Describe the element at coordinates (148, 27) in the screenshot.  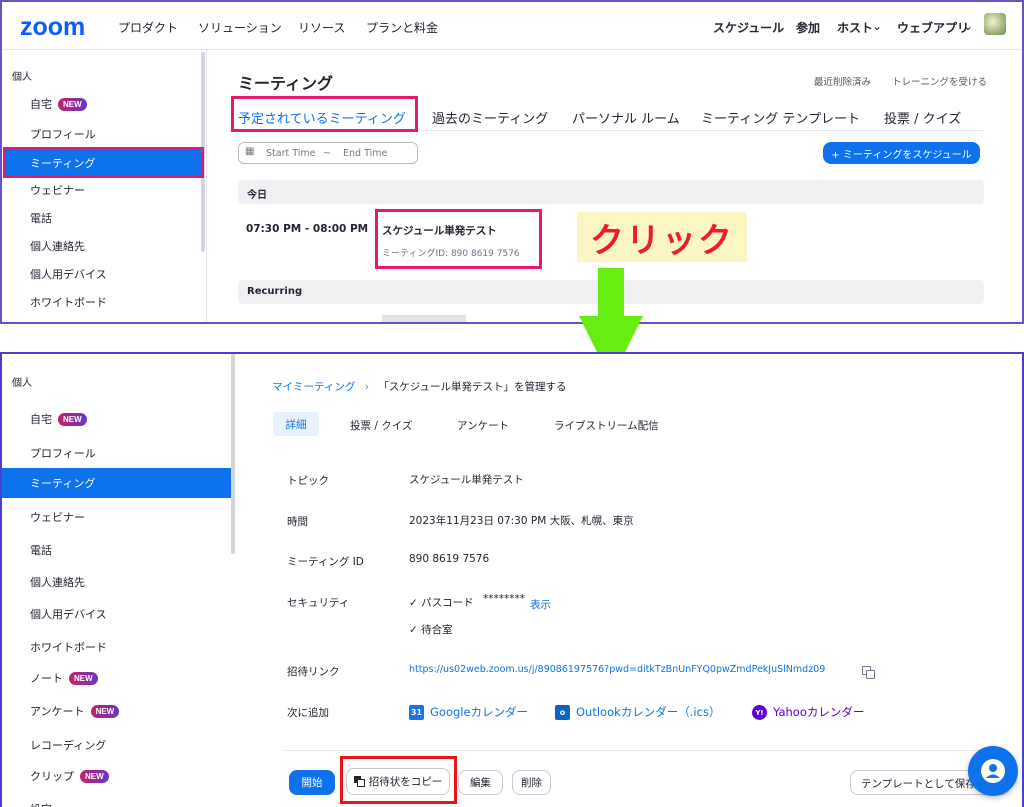
I see `nav-product: プロダクト` at that location.